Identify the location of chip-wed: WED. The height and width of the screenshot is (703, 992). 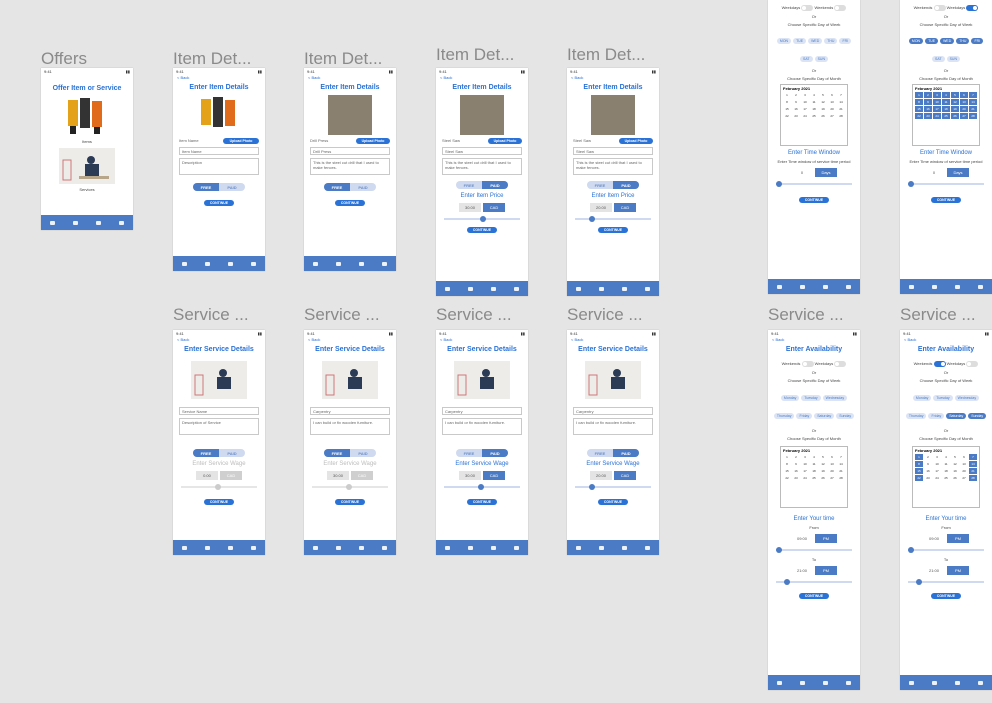
(815, 41).